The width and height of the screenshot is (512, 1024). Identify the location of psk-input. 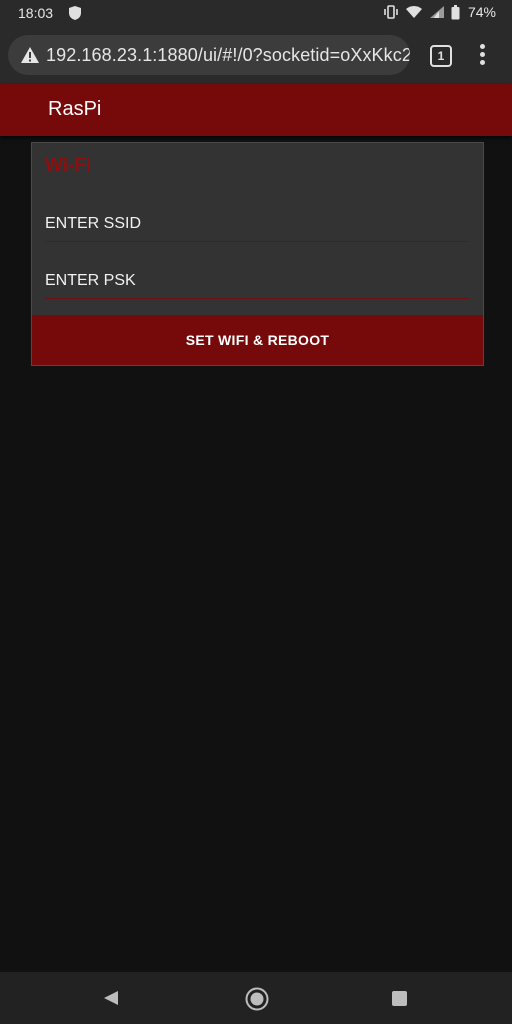
(257, 281).